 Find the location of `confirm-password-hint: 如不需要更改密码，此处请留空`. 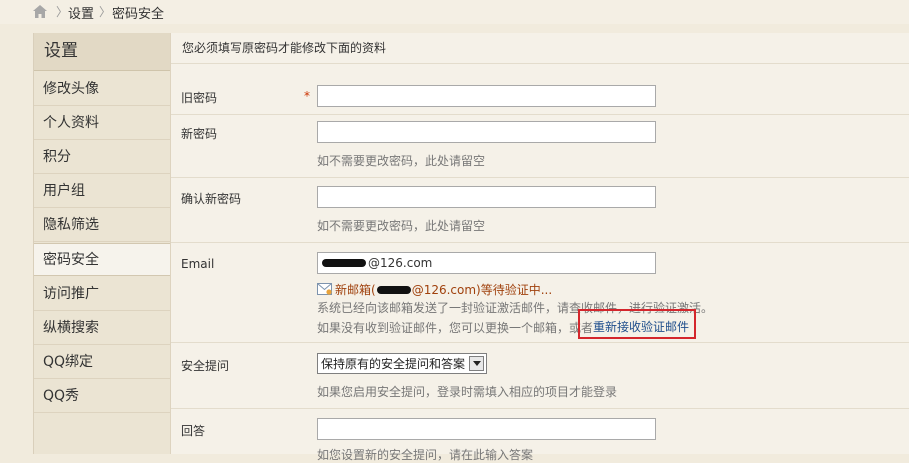

confirm-password-hint: 如不需要更改密码，此处请留空 is located at coordinates (401, 226).